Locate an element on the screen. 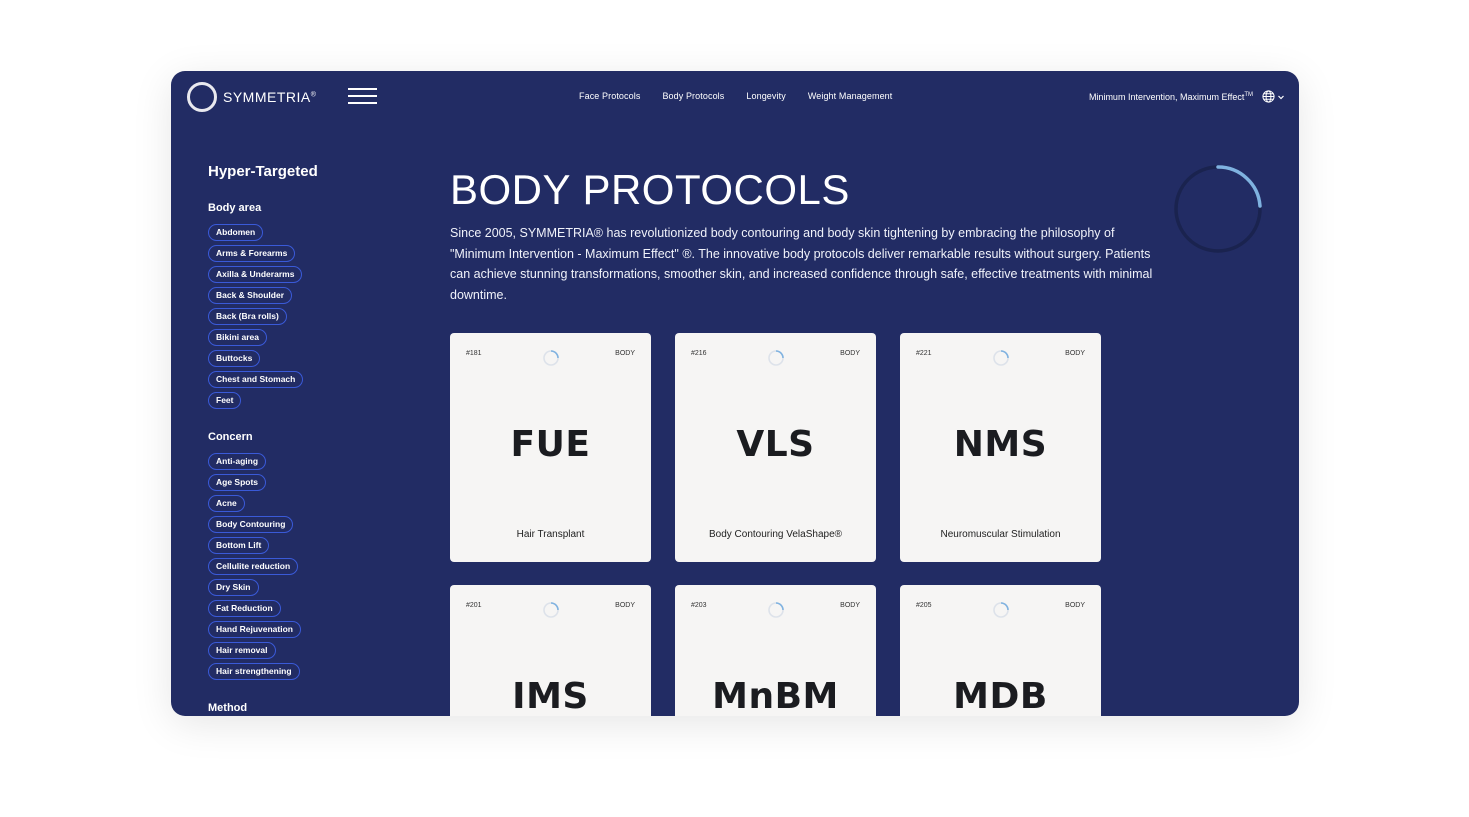 The width and height of the screenshot is (1469, 817). chip-chest-stomach: Chest and Stomach is located at coordinates (256, 379).